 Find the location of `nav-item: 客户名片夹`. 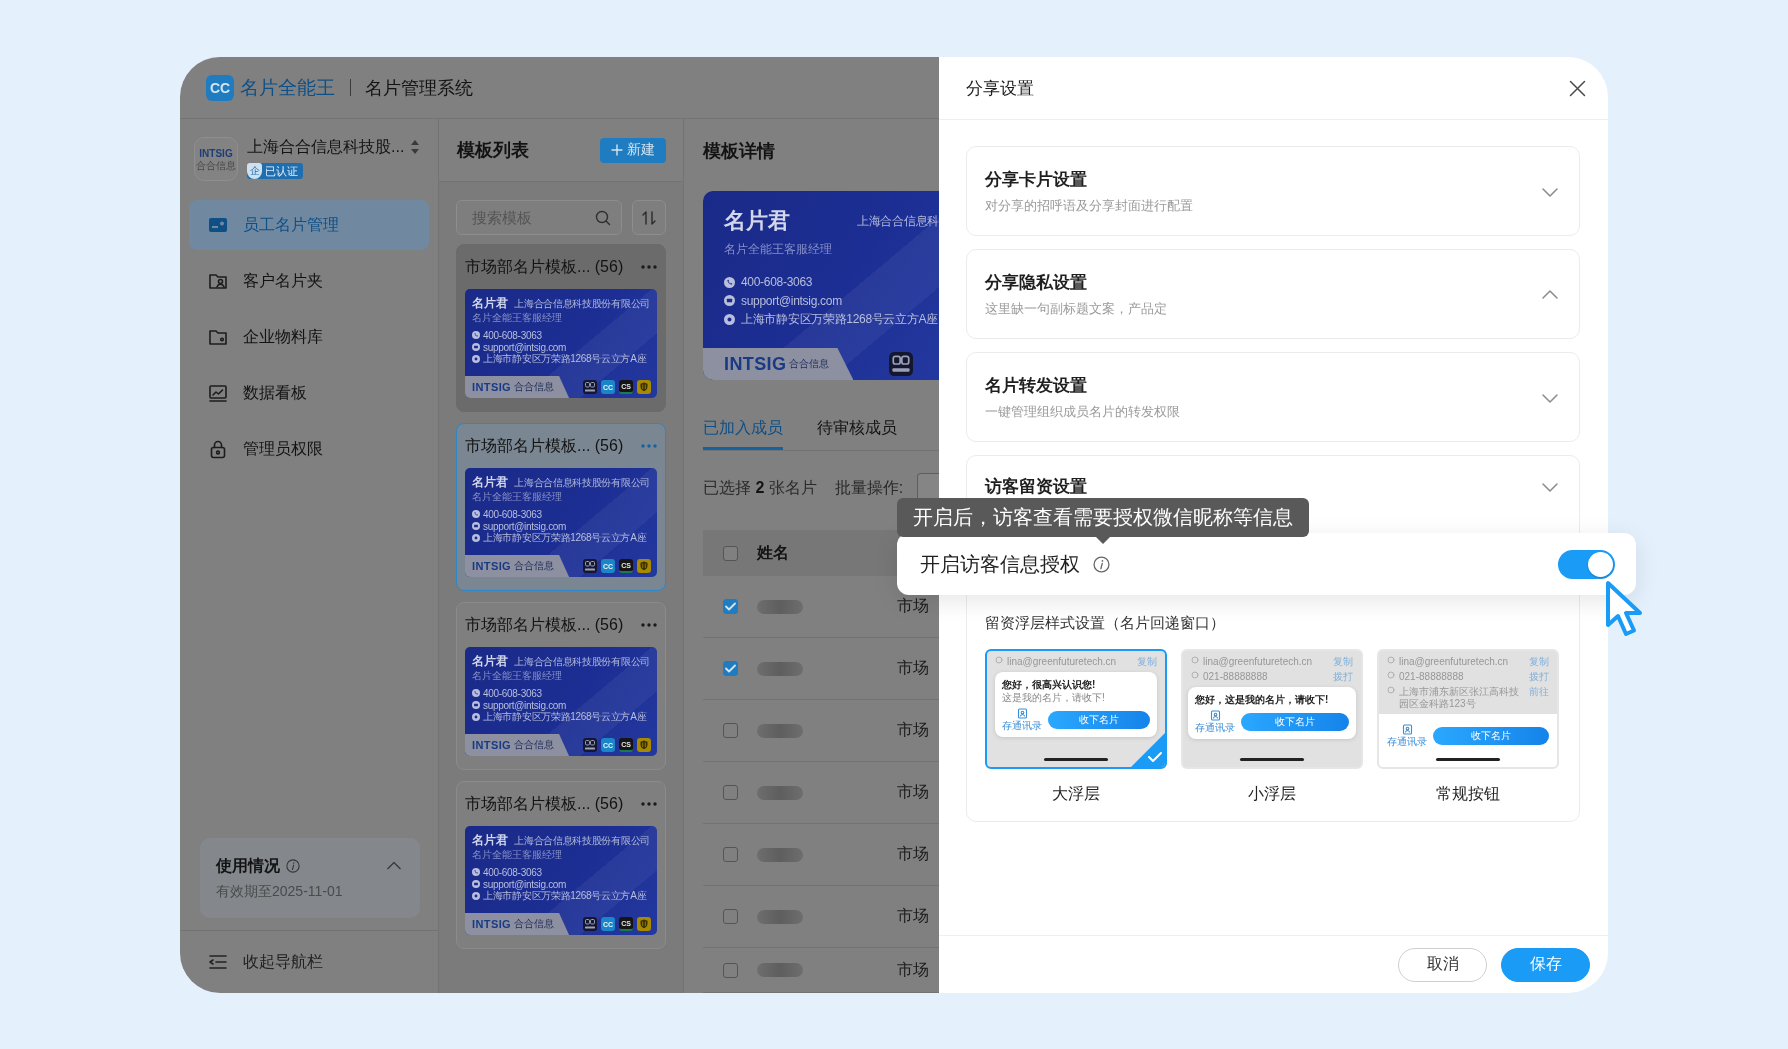

nav-item: 客户名片夹 is located at coordinates (309, 281).